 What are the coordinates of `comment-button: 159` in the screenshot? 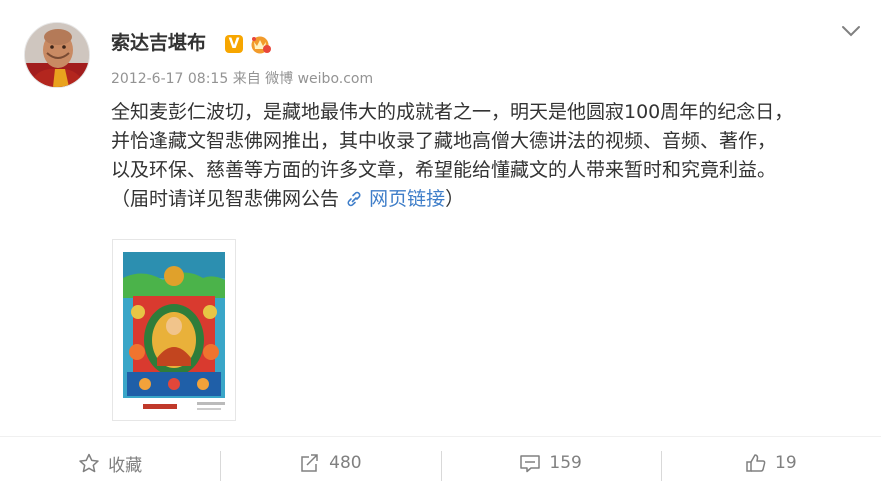 It's located at (550, 463).